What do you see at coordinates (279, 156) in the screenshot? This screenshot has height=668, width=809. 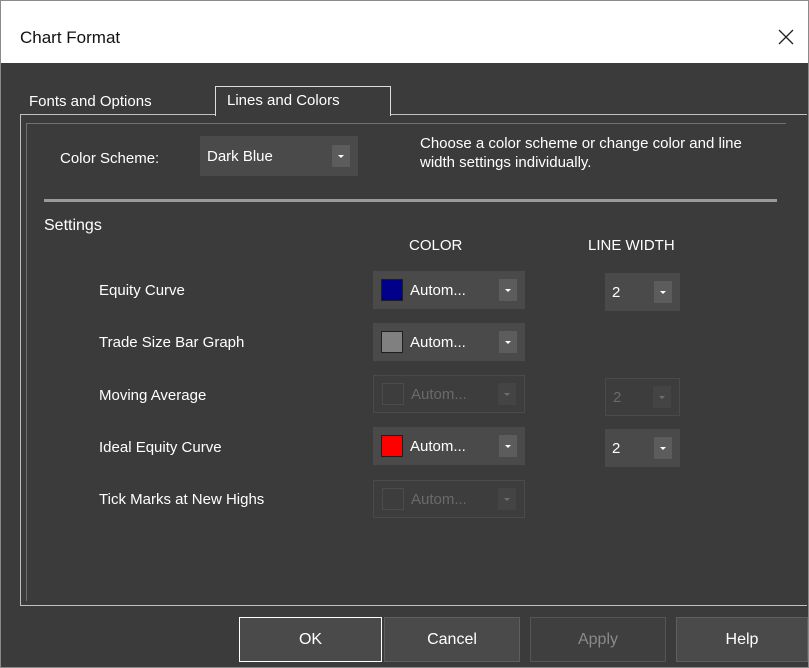 I see `color-scheme-dropdown: Dark Blue` at bounding box center [279, 156].